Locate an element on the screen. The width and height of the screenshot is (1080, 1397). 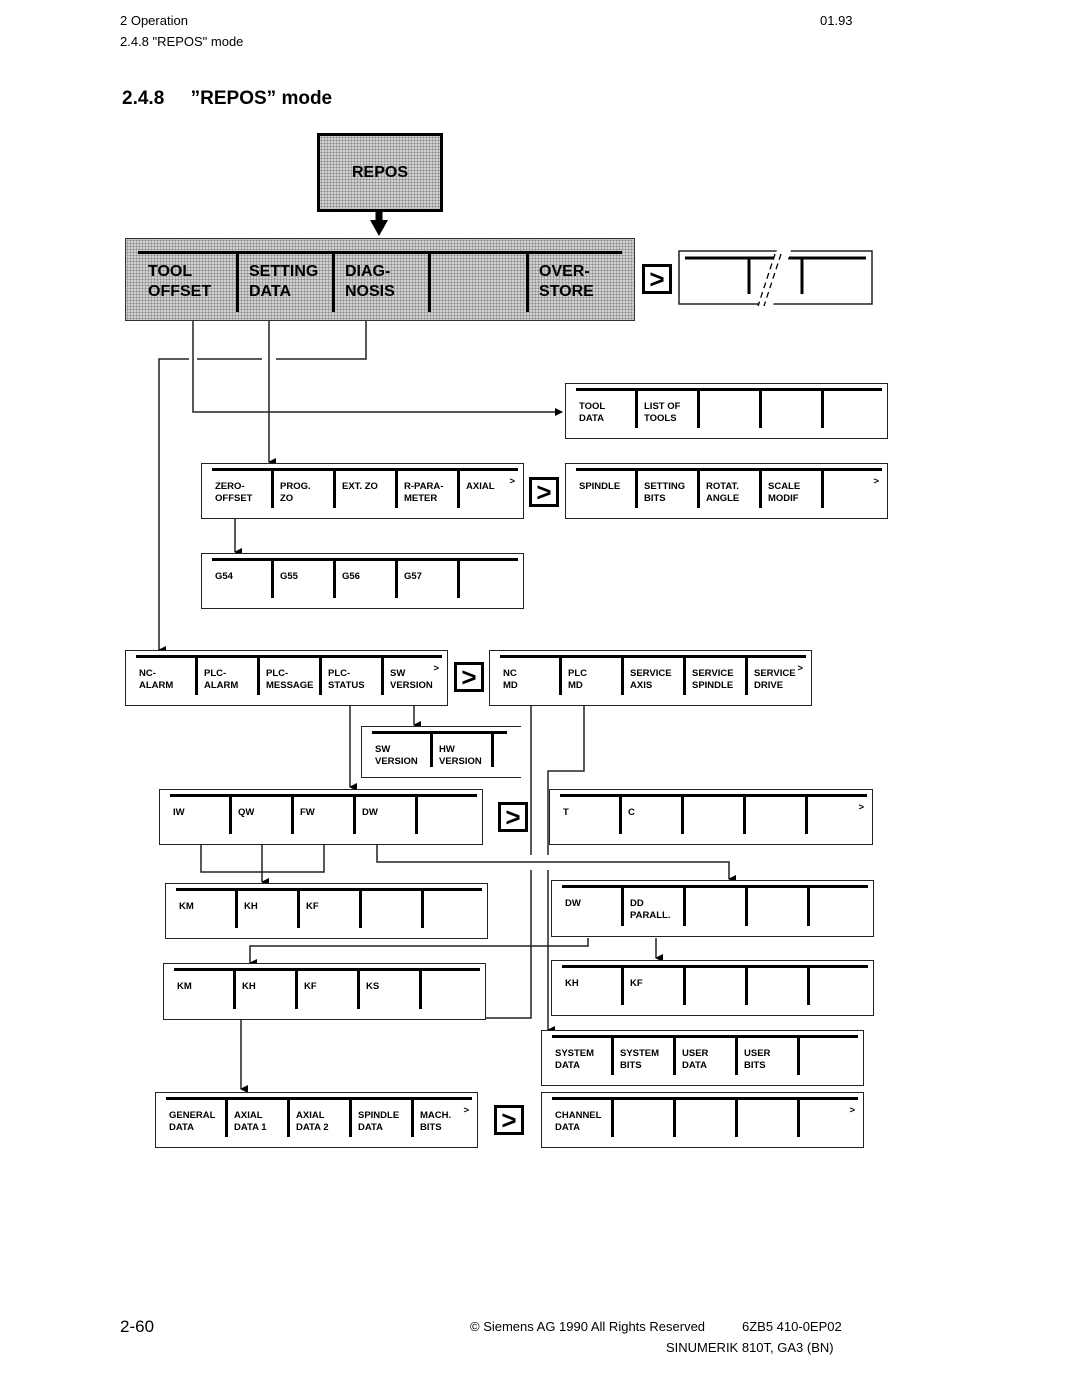
softkey: AXIAL is located at coordinates (488, 488).